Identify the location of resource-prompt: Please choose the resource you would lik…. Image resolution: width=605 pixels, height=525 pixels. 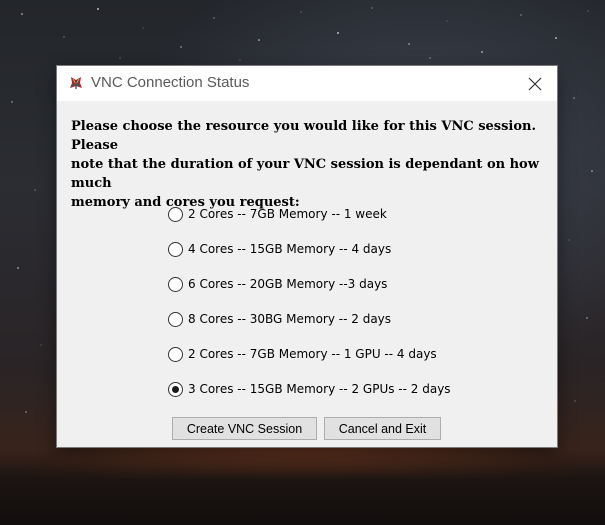
(306, 164).